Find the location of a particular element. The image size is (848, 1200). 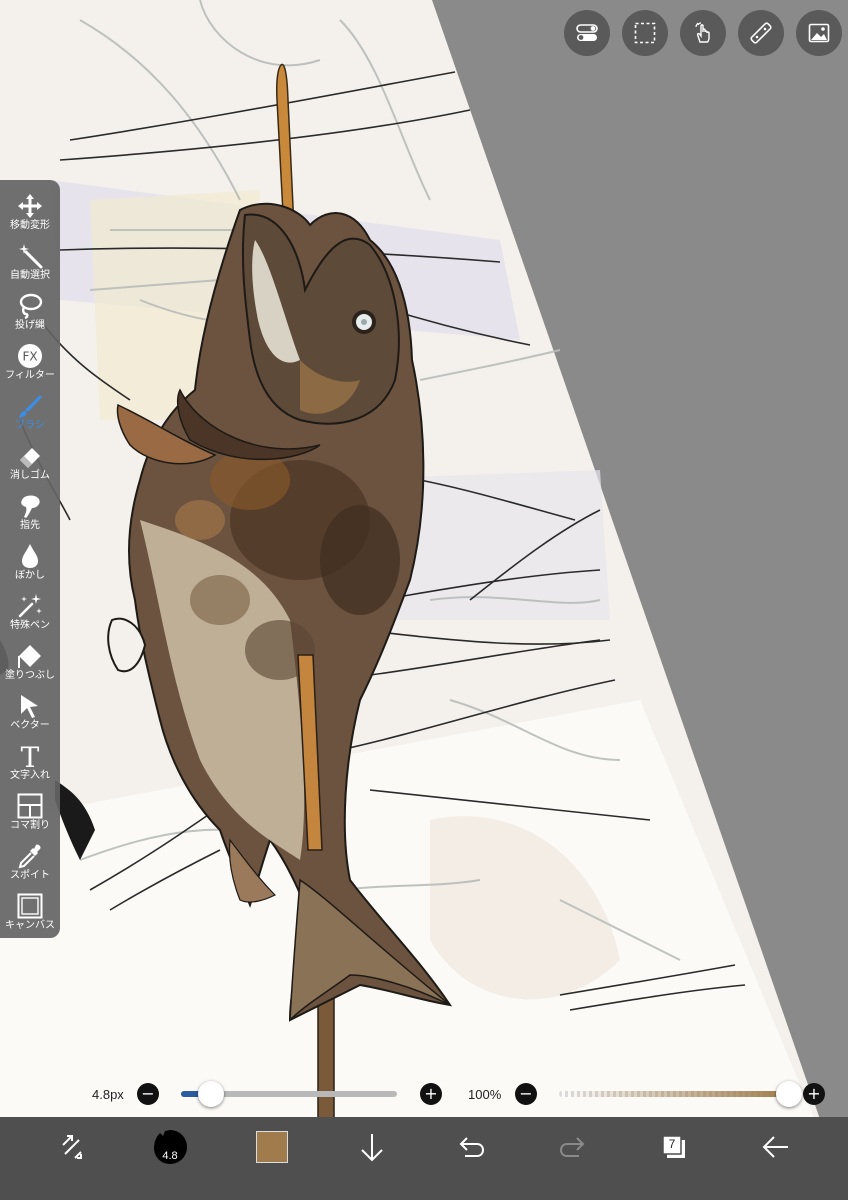

current-color-button is located at coordinates (272, 1147).